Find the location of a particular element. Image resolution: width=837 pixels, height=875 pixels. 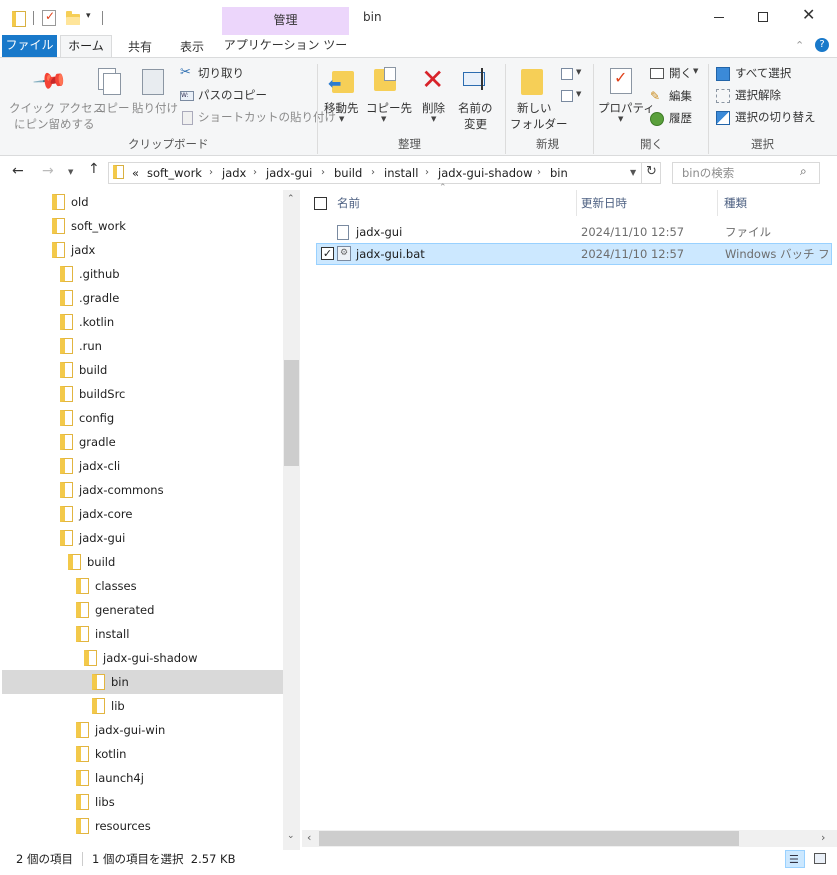

tab-view: 表示 is located at coordinates (192, 46).